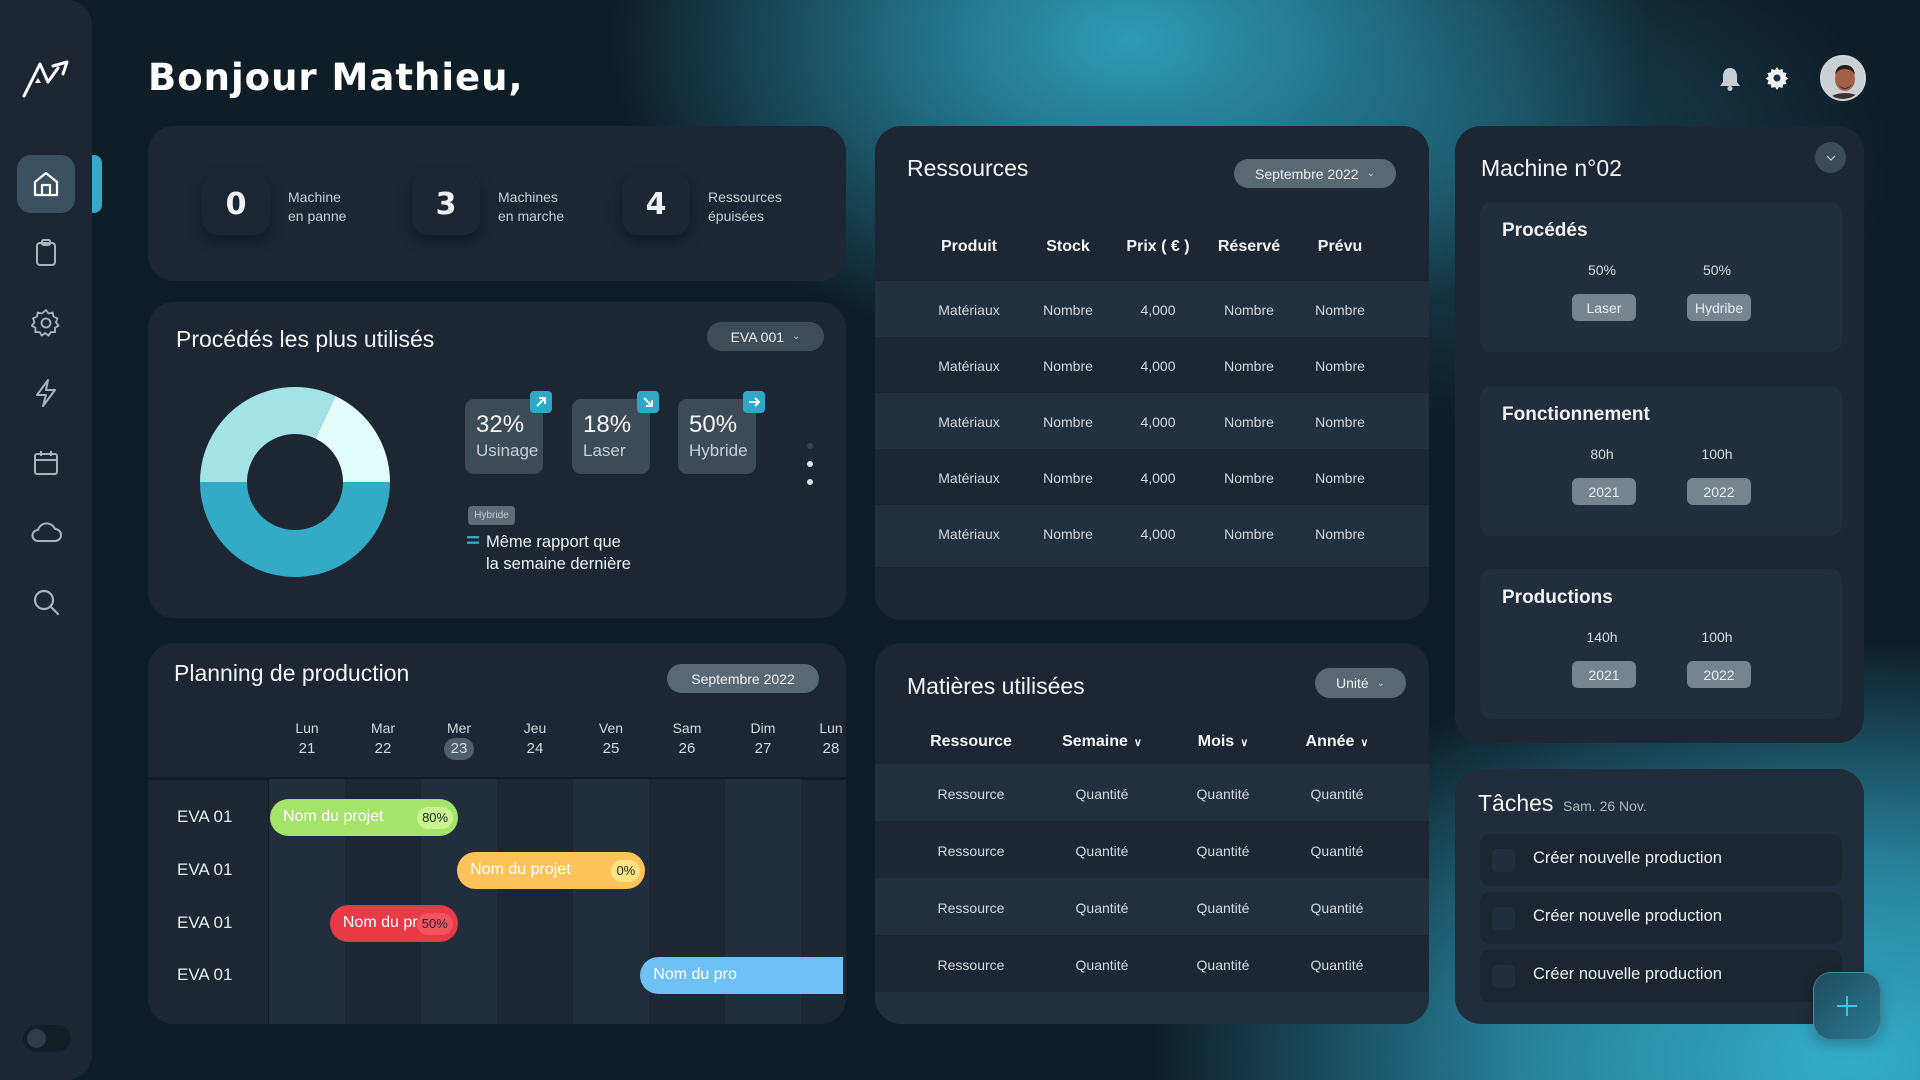  Describe the element at coordinates (1627, 974) in the screenshot. I see `task-label: Créer nouvelle production` at that location.